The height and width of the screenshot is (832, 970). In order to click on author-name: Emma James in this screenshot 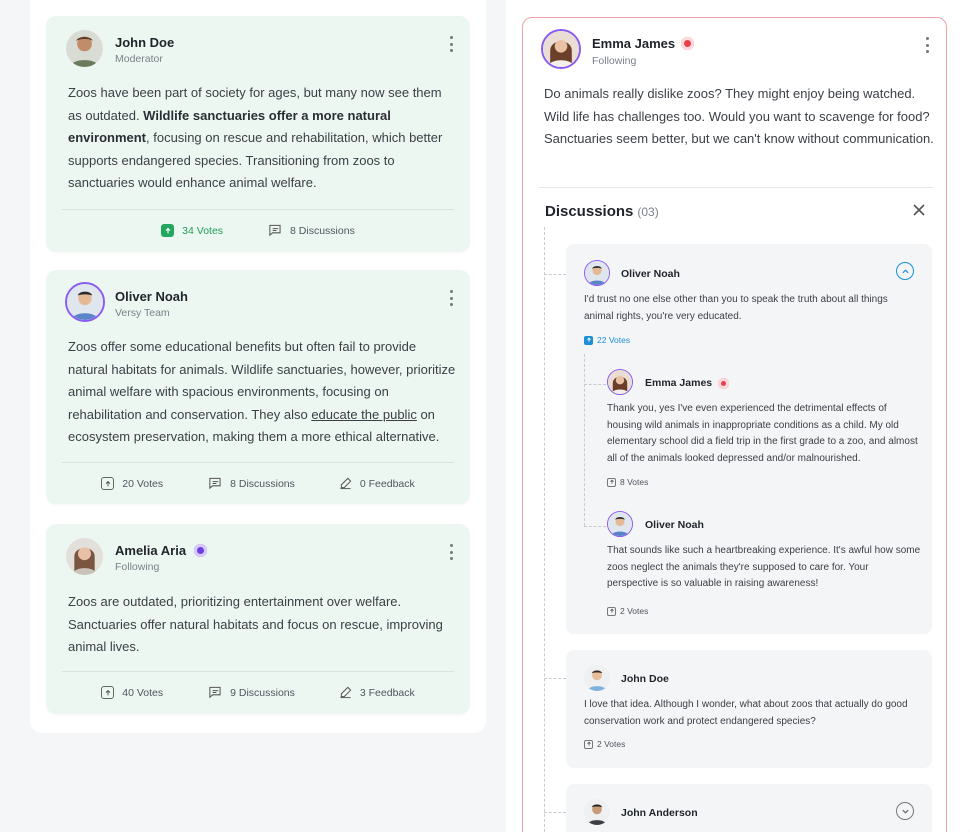, I will do `click(643, 43)`.